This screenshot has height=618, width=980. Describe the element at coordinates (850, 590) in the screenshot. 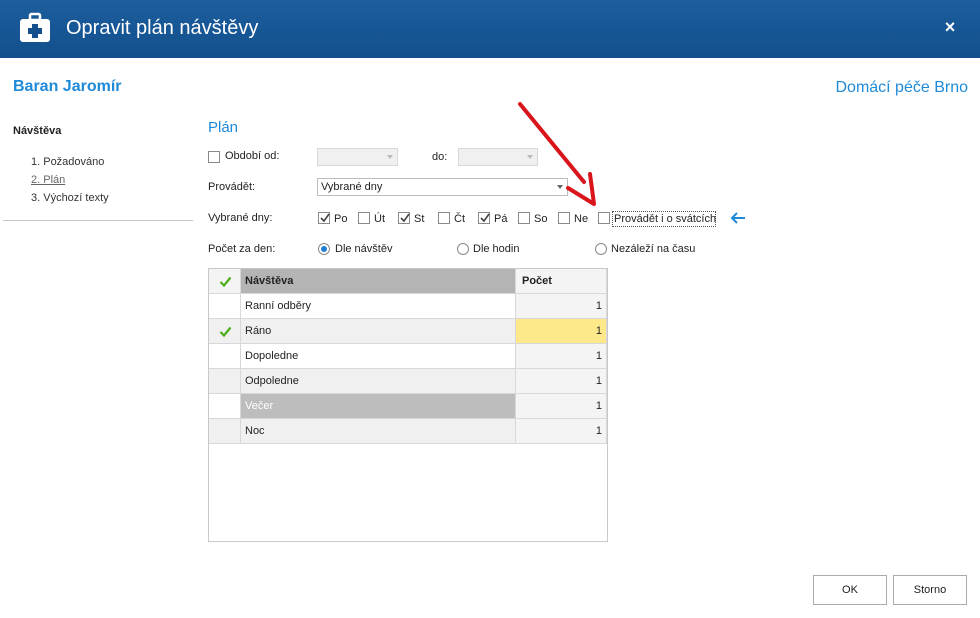

I see `ok-button: OK` at that location.